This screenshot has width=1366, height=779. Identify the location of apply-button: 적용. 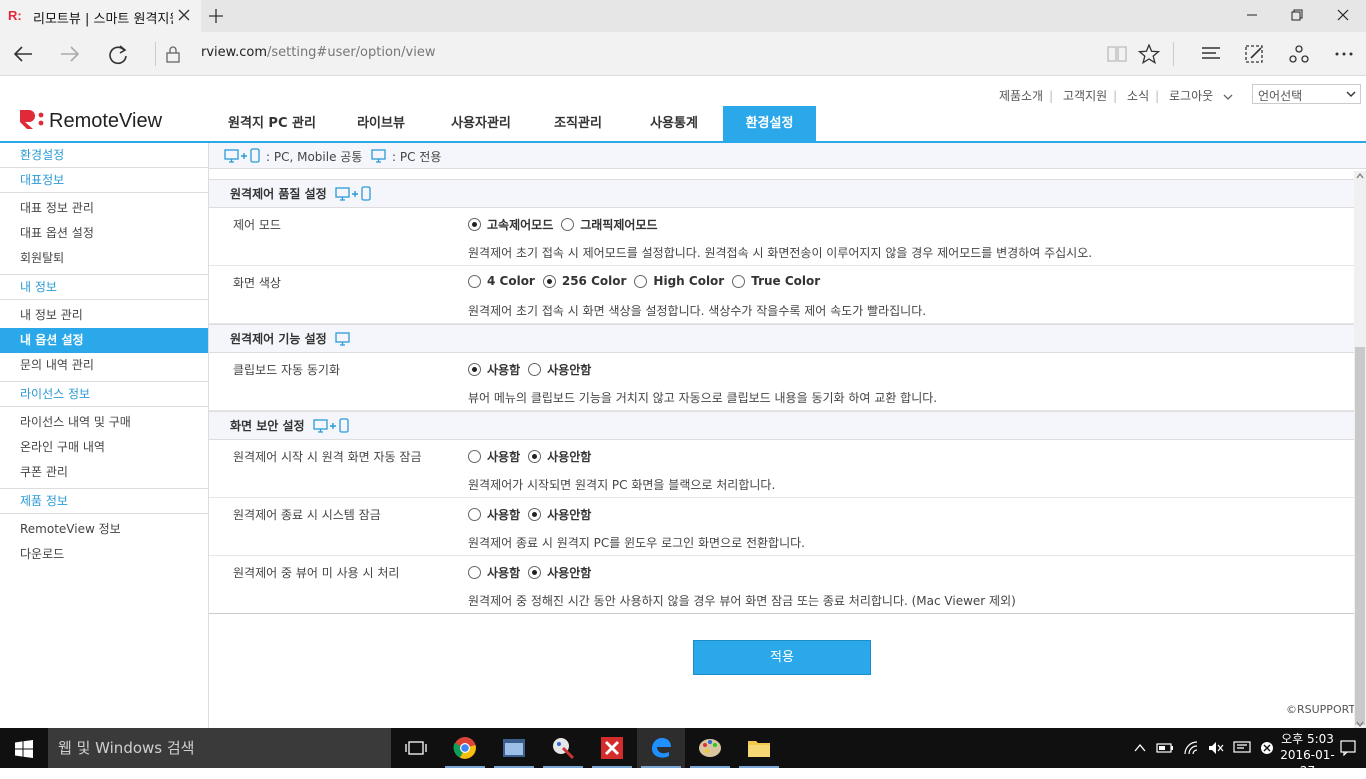
(782, 657).